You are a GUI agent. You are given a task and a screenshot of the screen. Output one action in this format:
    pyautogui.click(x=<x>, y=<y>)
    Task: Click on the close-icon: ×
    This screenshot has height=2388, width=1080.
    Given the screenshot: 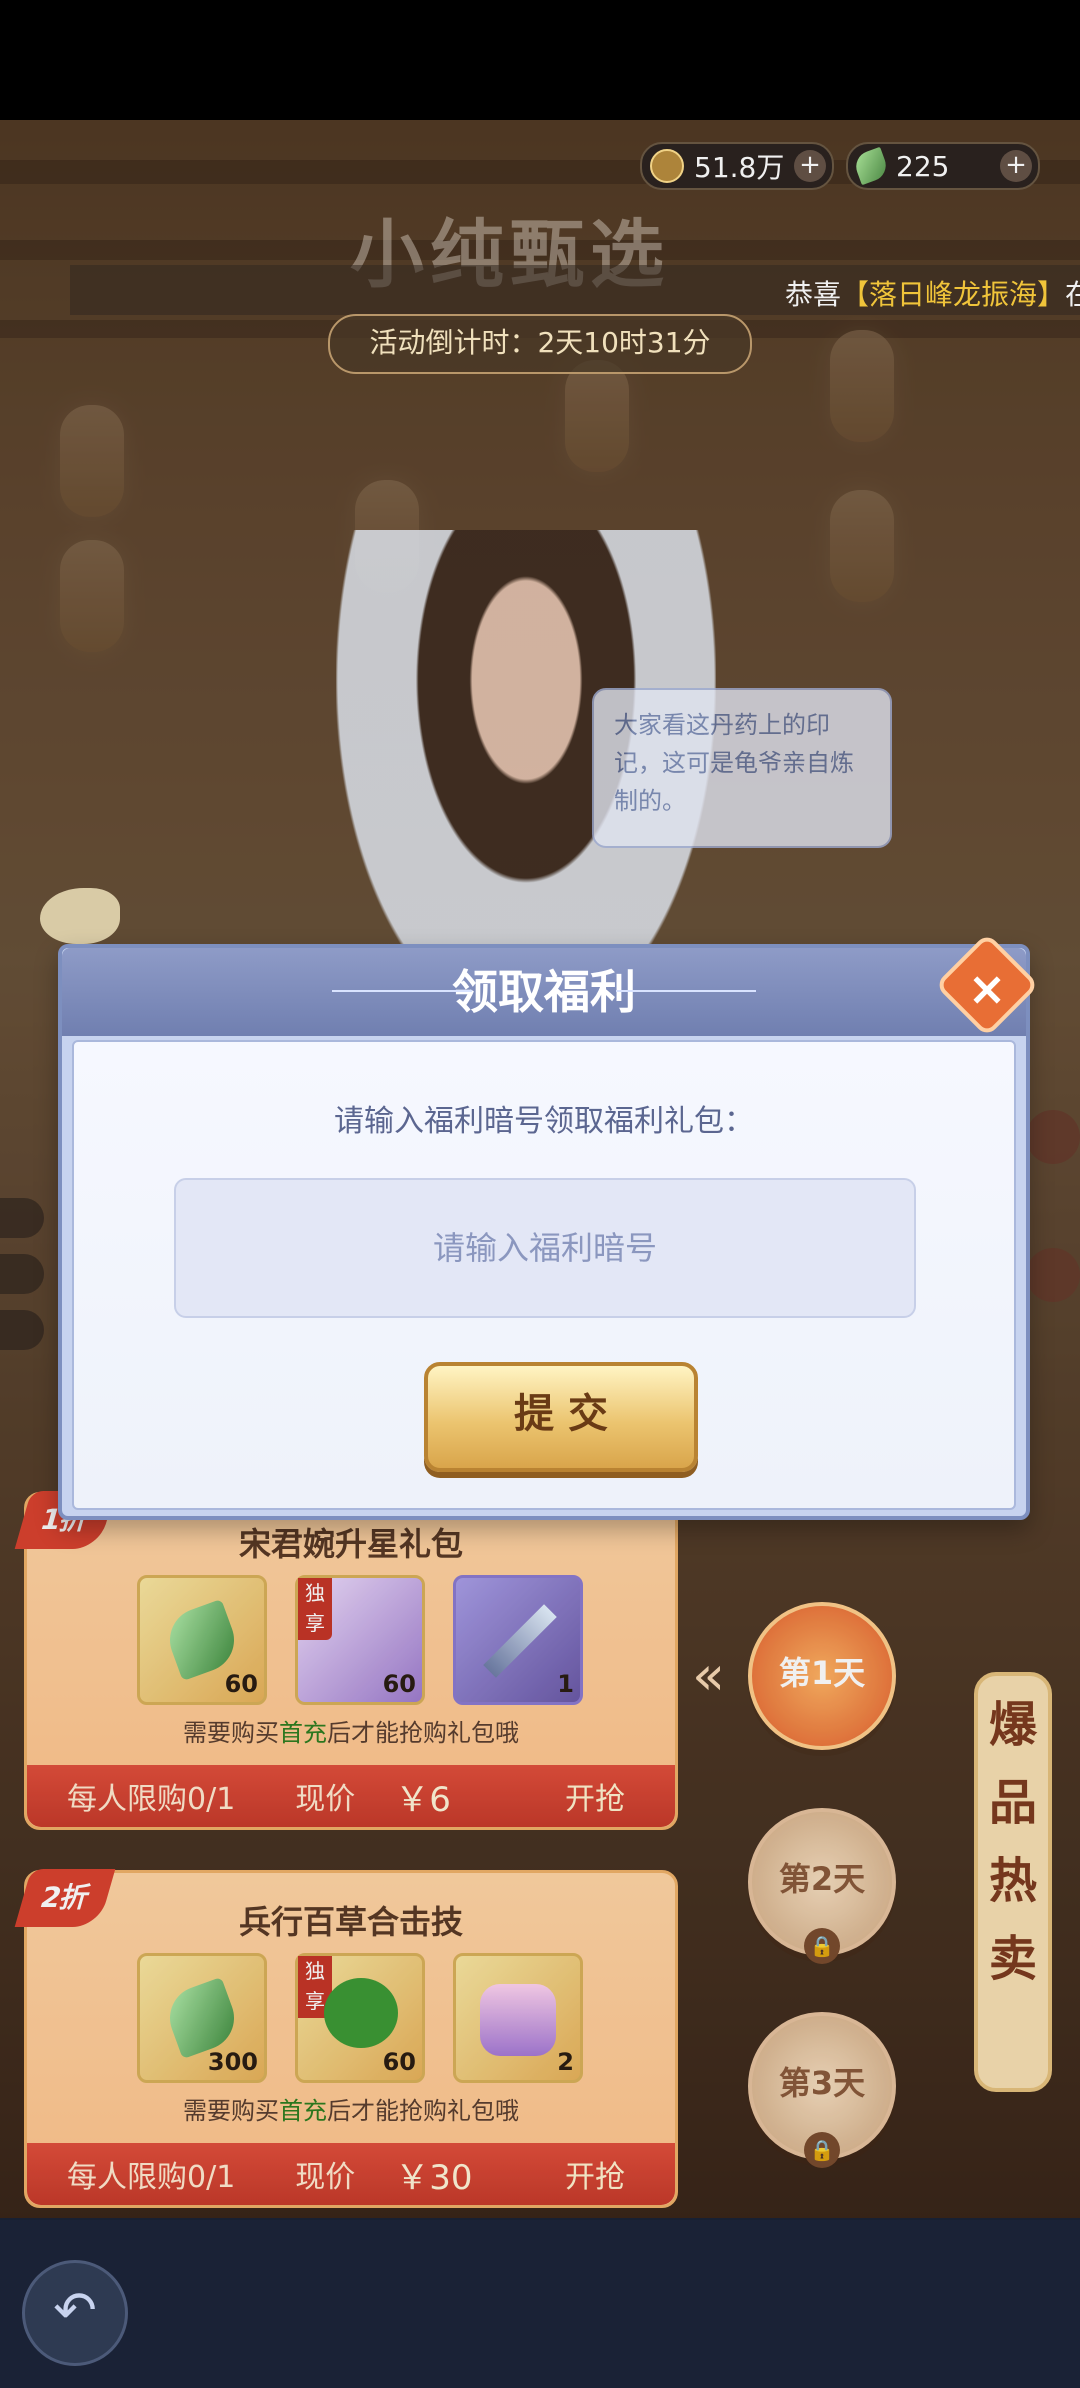 What is the action you would take?
    pyautogui.click(x=987, y=988)
    